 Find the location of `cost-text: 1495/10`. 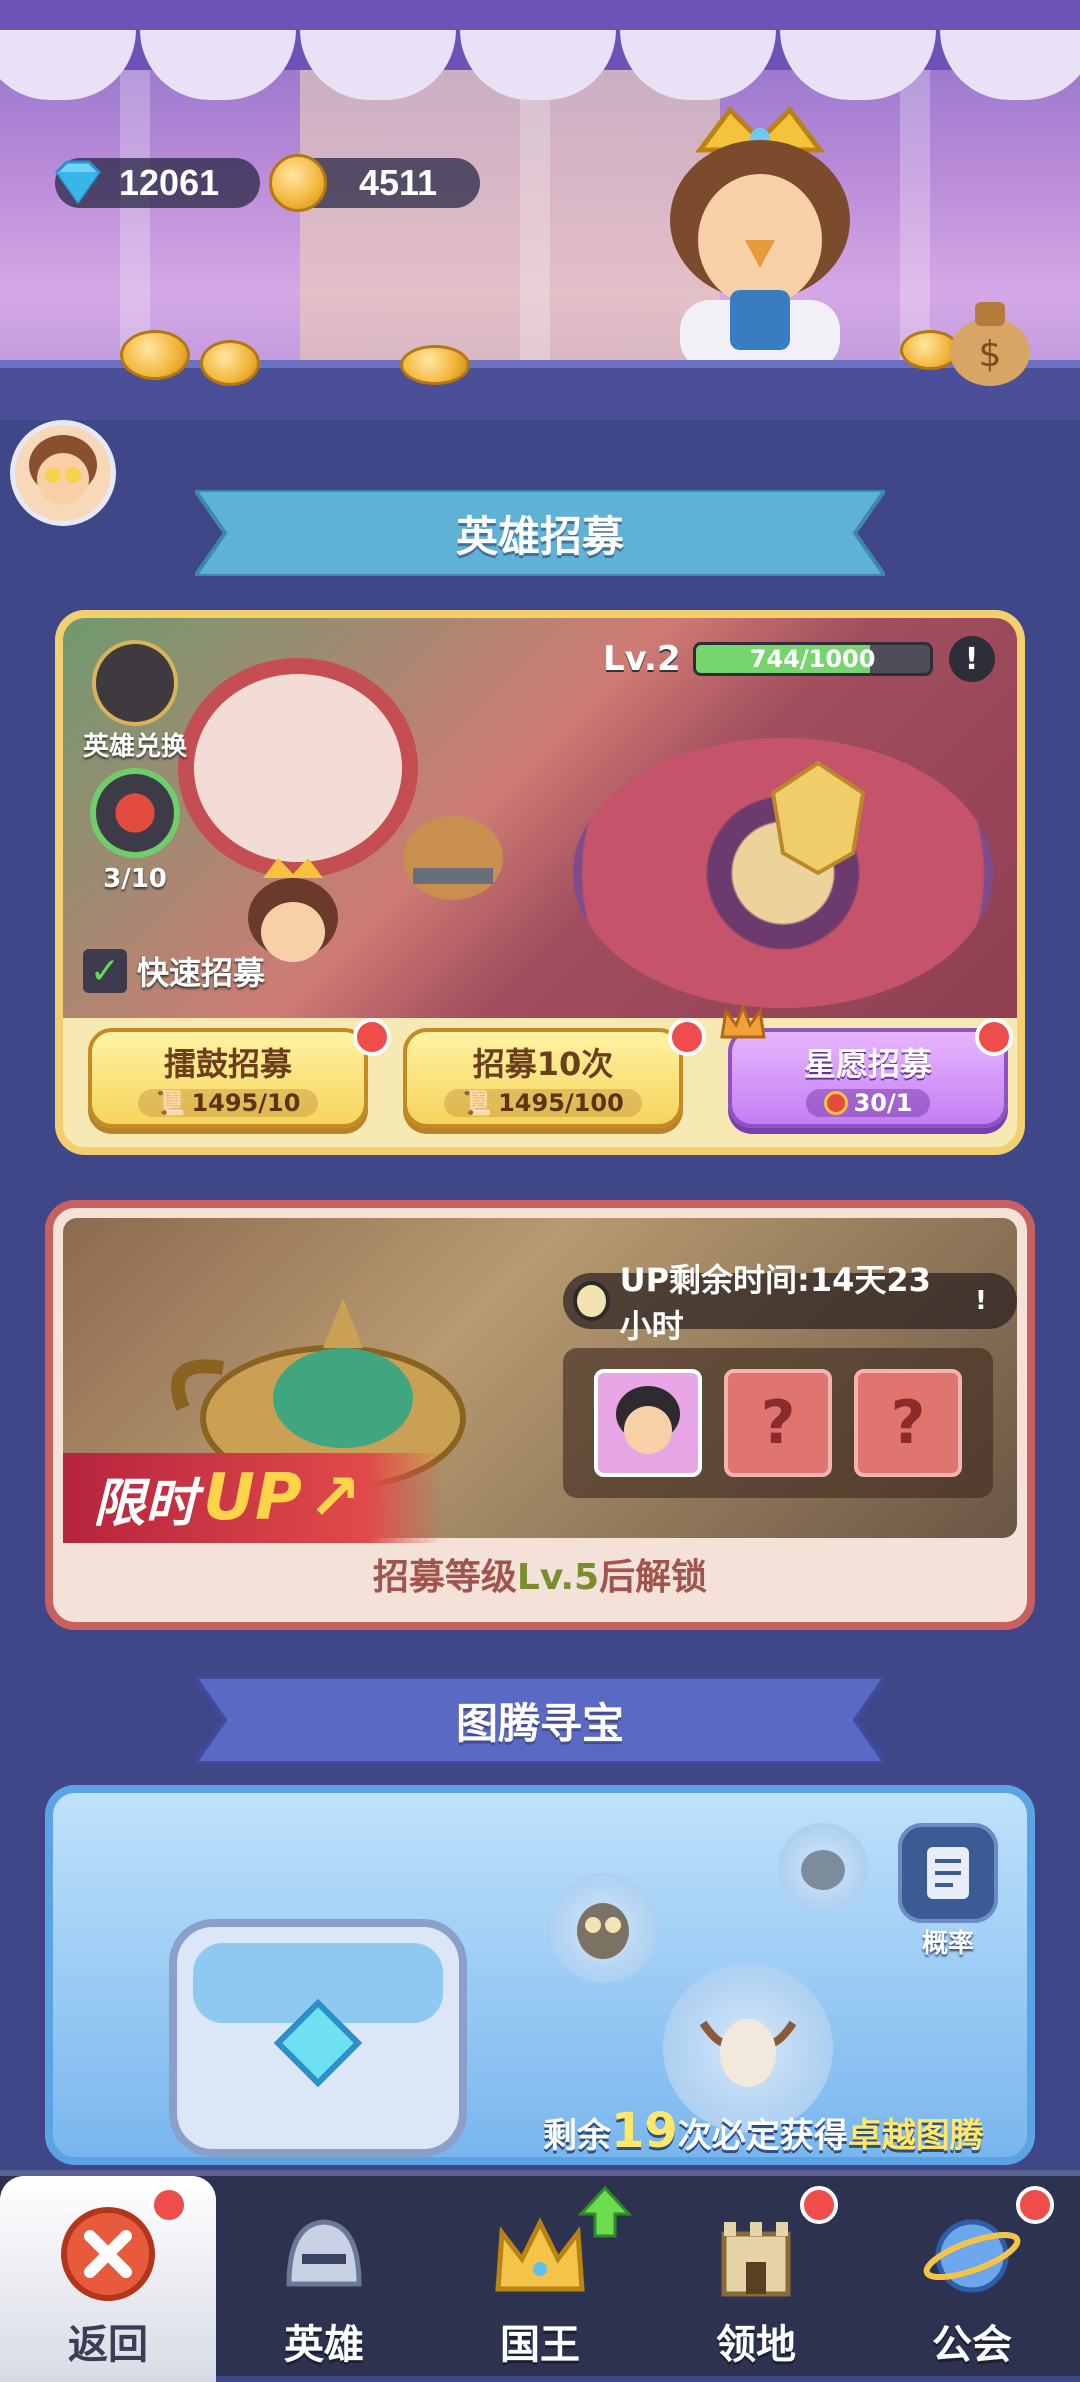

cost-text: 1495/10 is located at coordinates (246, 1103).